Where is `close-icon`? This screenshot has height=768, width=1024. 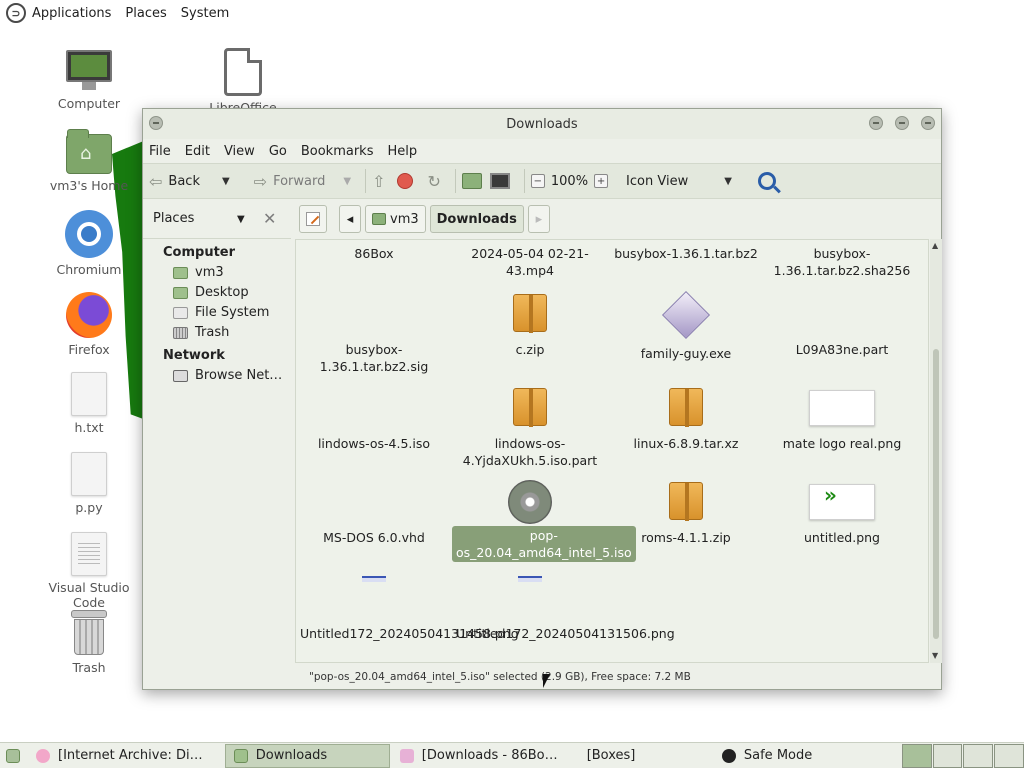
close-icon is located at coordinates (928, 123).